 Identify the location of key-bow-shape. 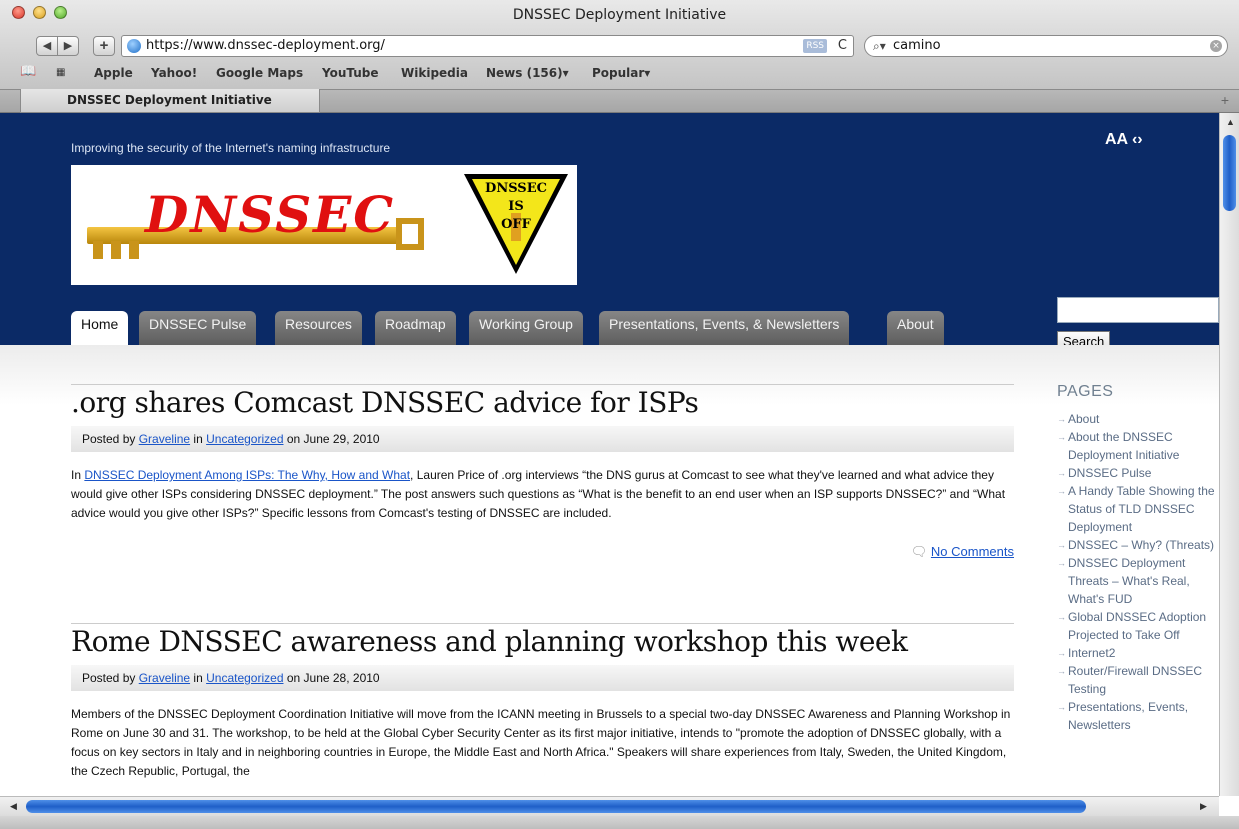
(410, 234).